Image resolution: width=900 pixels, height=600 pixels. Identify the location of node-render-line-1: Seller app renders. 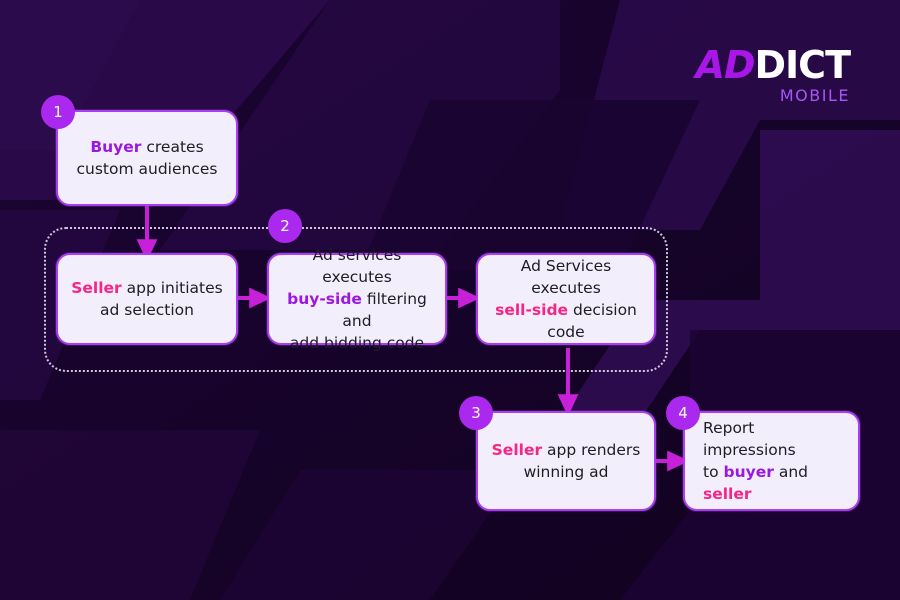
(566, 450).